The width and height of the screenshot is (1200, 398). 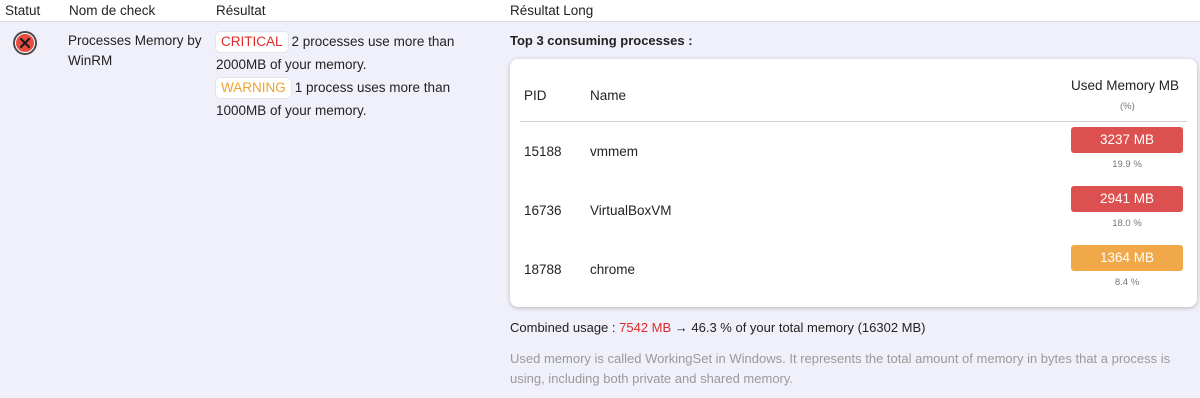 I want to click on col-memory: Used Memory MB, so click(x=1125, y=85).